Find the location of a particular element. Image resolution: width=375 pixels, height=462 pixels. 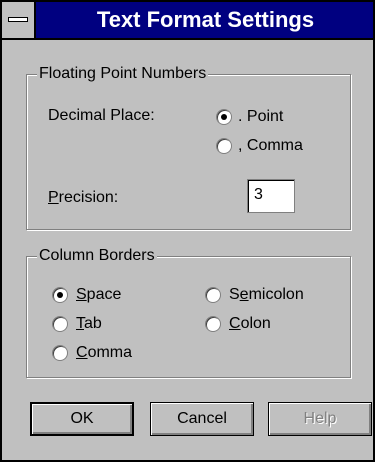

radio-decimal-point-label: . Point is located at coordinates (260, 117).